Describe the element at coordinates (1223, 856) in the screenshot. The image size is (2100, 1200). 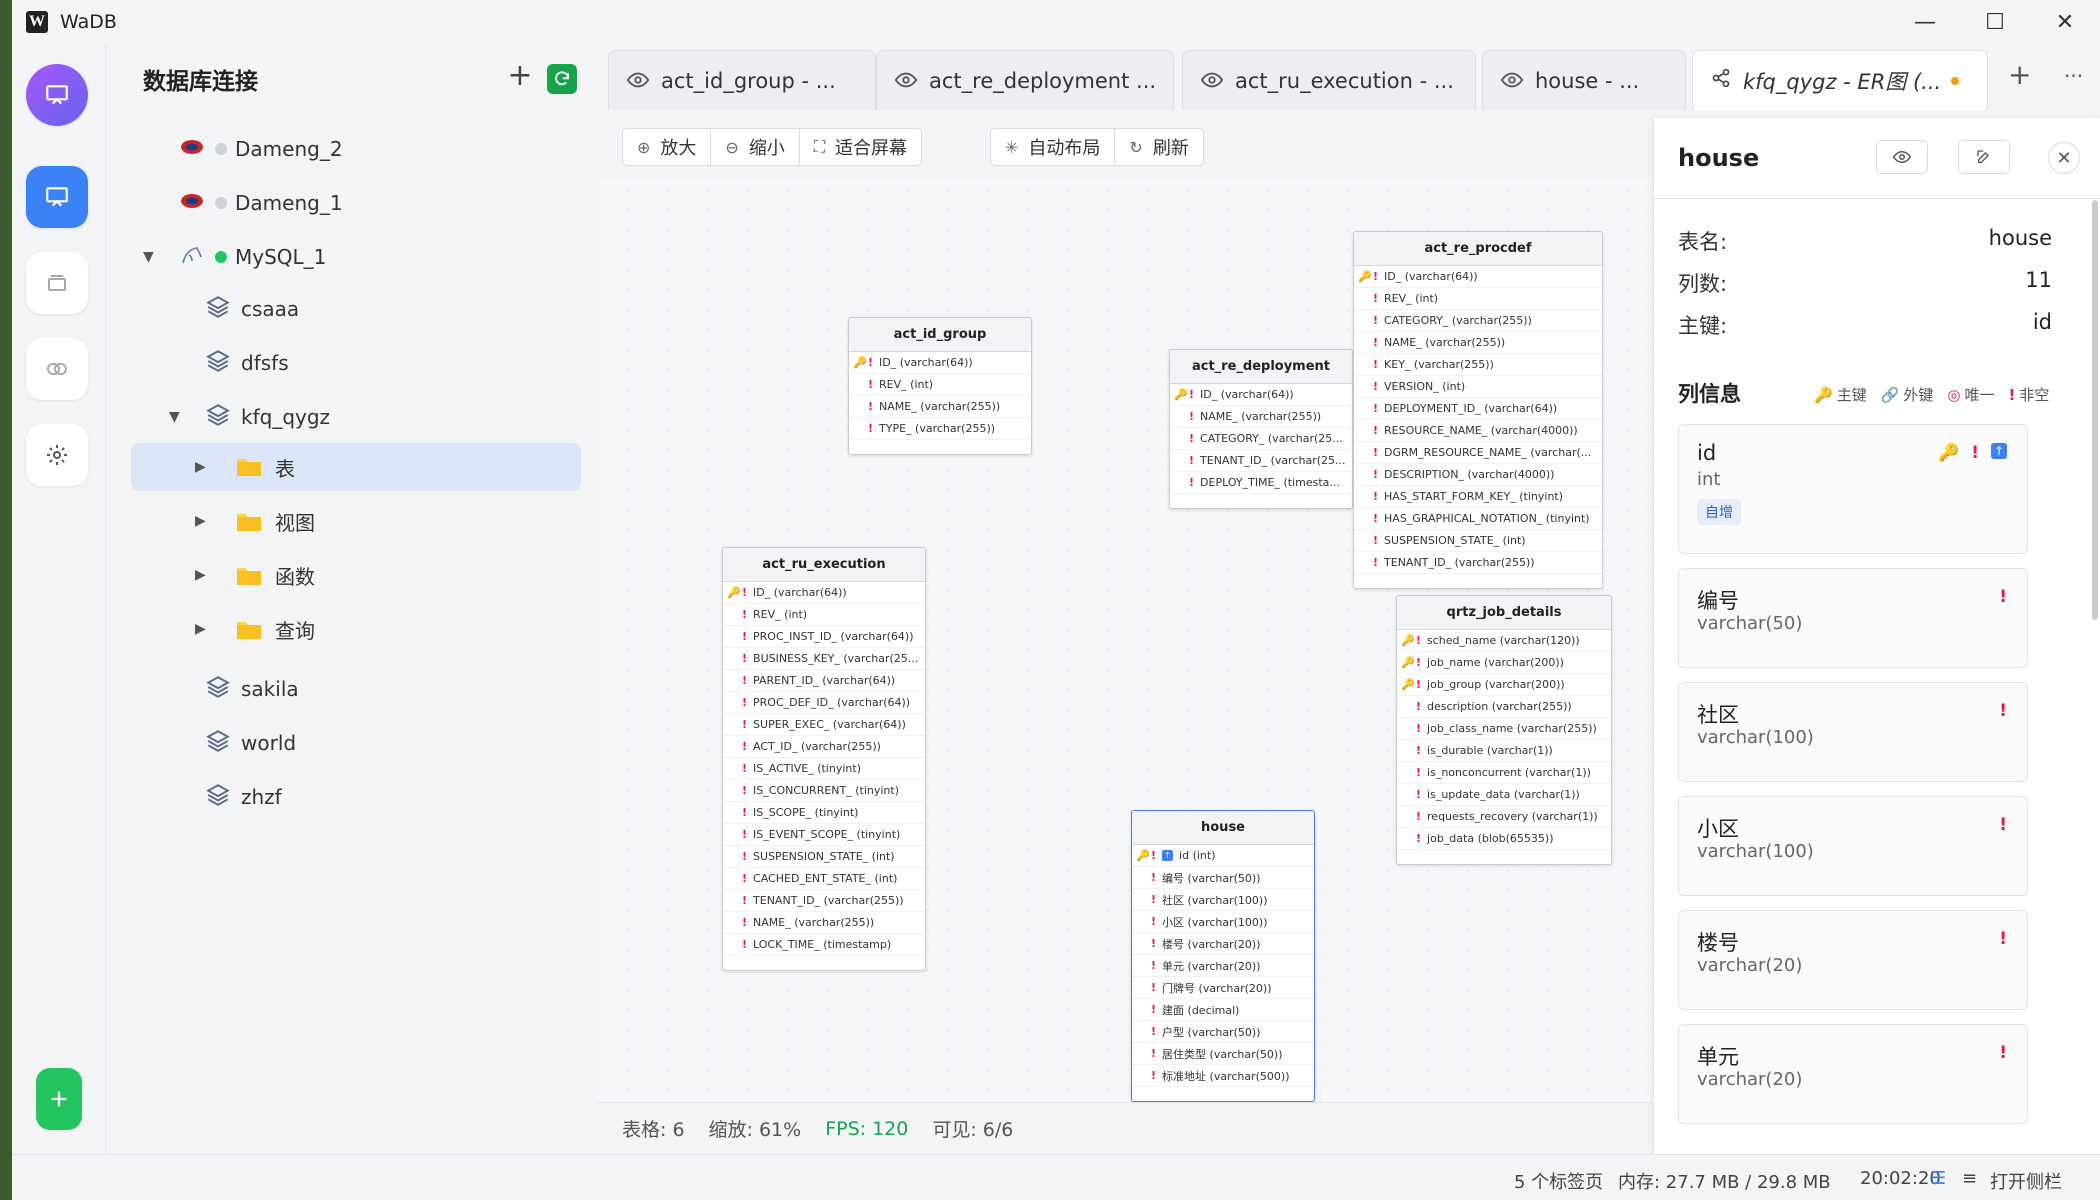
I see `er-column: 🔑! ↑ id (int)` at that location.